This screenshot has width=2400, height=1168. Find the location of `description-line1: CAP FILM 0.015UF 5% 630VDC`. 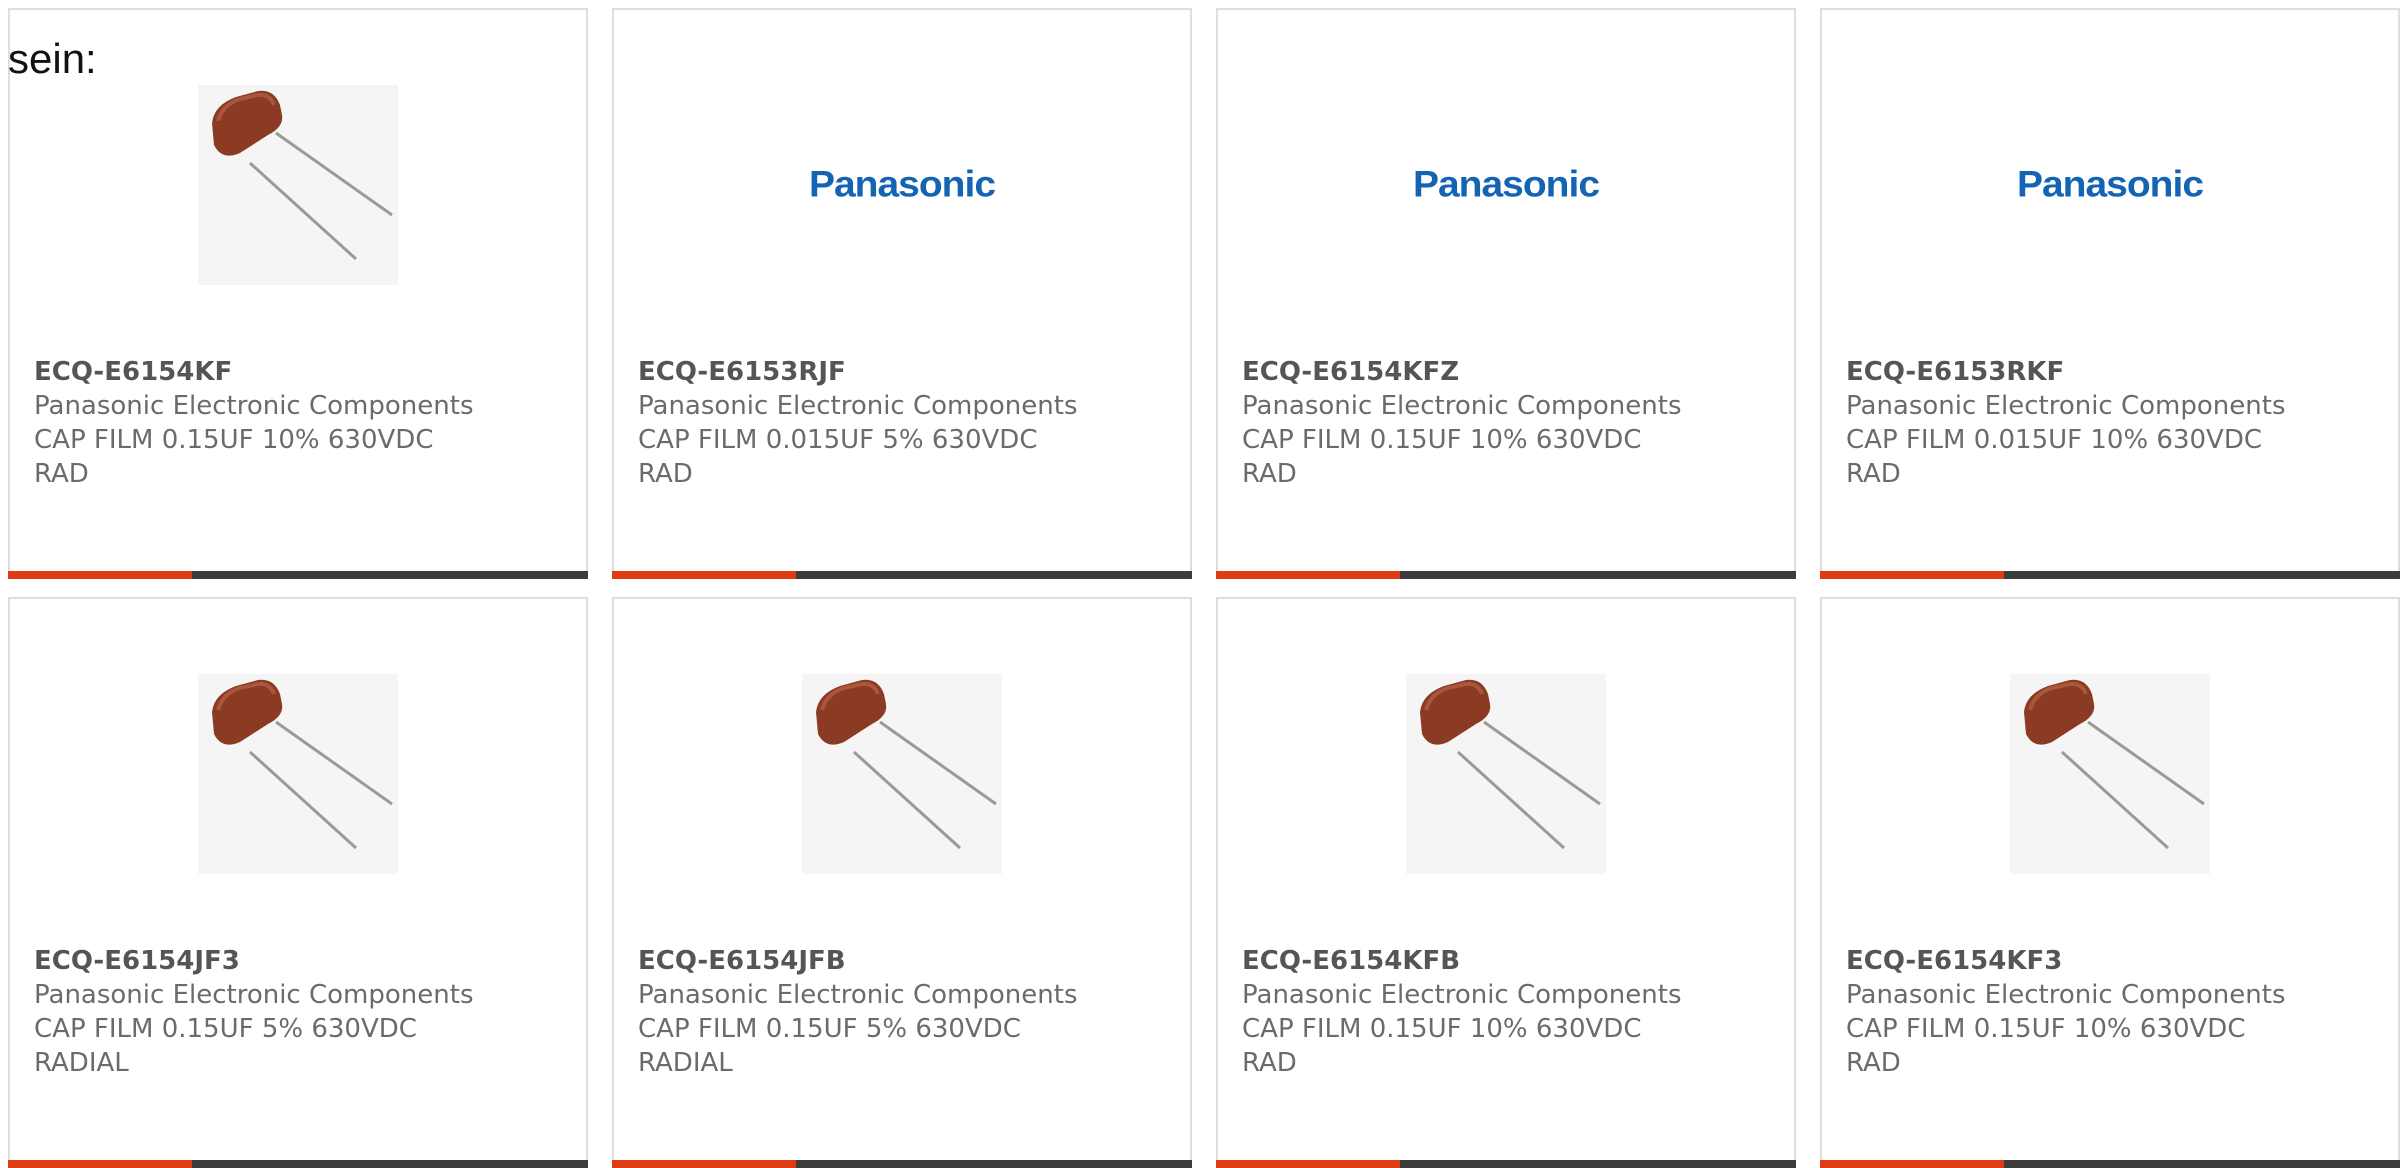

description-line1: CAP FILM 0.015UF 5% 630VDC is located at coordinates (838, 440).